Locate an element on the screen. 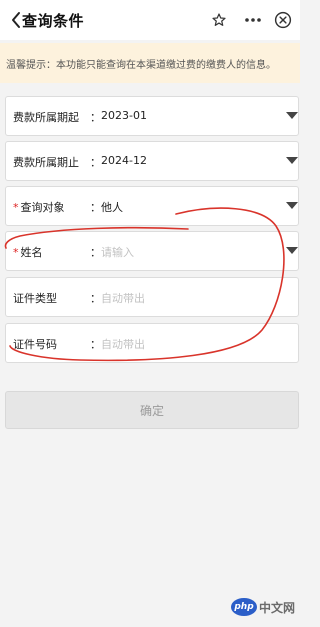 This screenshot has width=320, height=627. star-icon is located at coordinates (219, 20).